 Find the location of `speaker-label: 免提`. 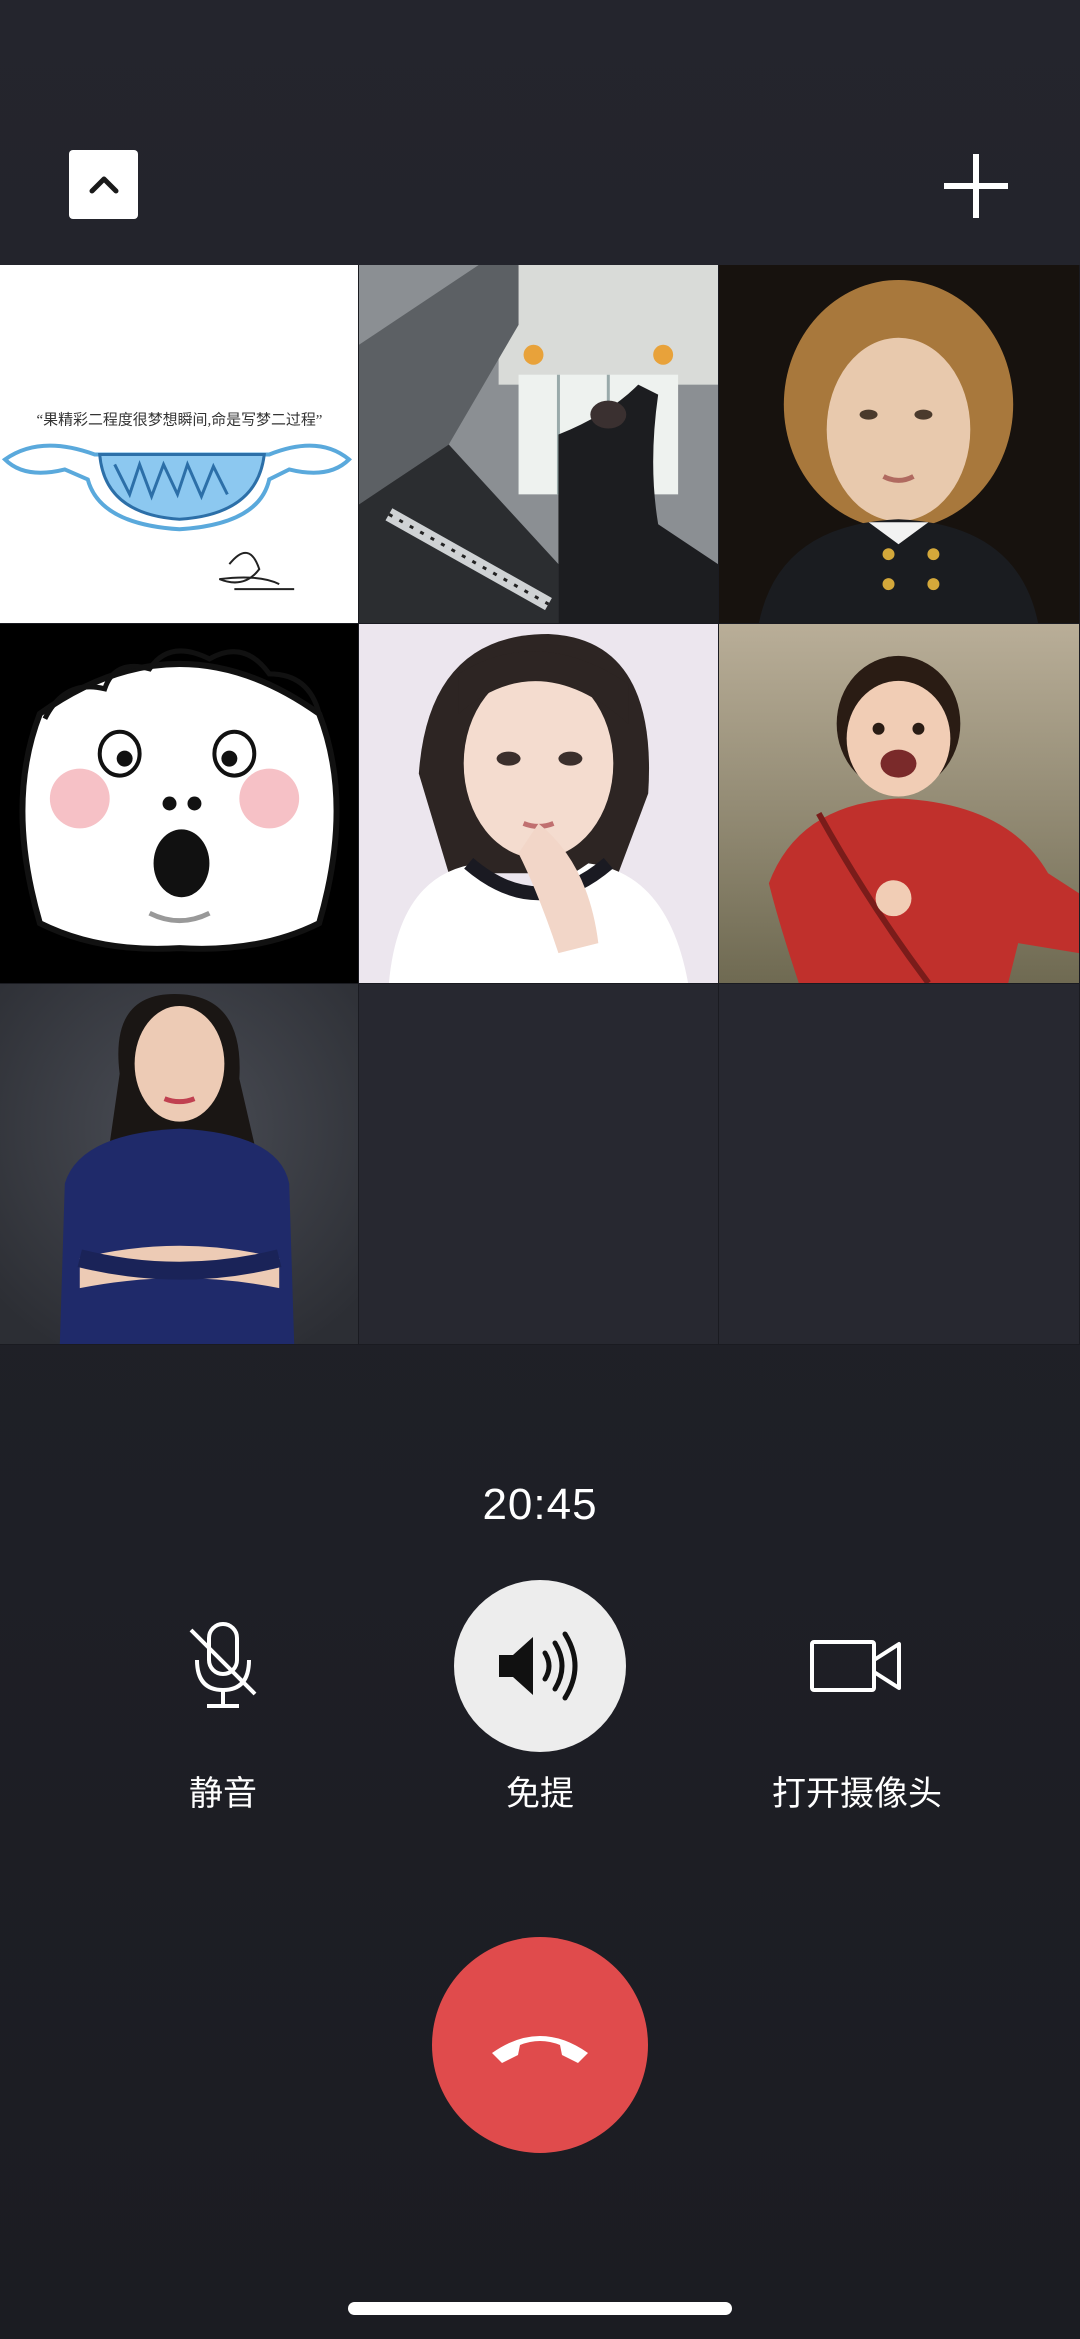

speaker-label: 免提 is located at coordinates (540, 1794).